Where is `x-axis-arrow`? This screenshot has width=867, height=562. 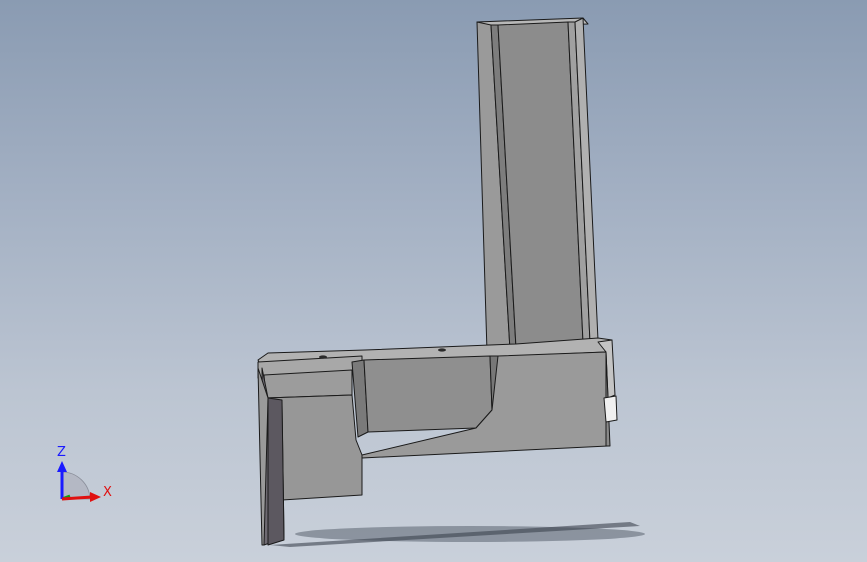
x-axis-arrow is located at coordinates (77, 498).